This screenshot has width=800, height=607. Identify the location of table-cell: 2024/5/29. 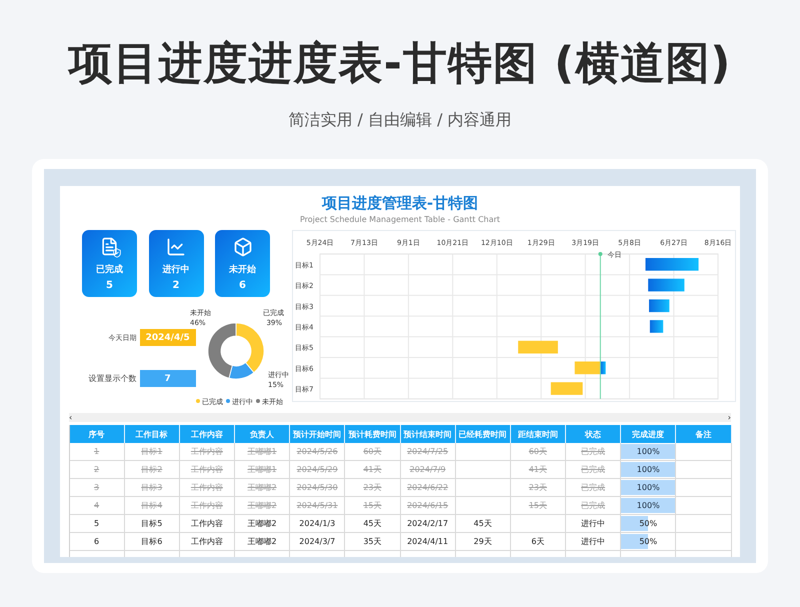
(318, 470).